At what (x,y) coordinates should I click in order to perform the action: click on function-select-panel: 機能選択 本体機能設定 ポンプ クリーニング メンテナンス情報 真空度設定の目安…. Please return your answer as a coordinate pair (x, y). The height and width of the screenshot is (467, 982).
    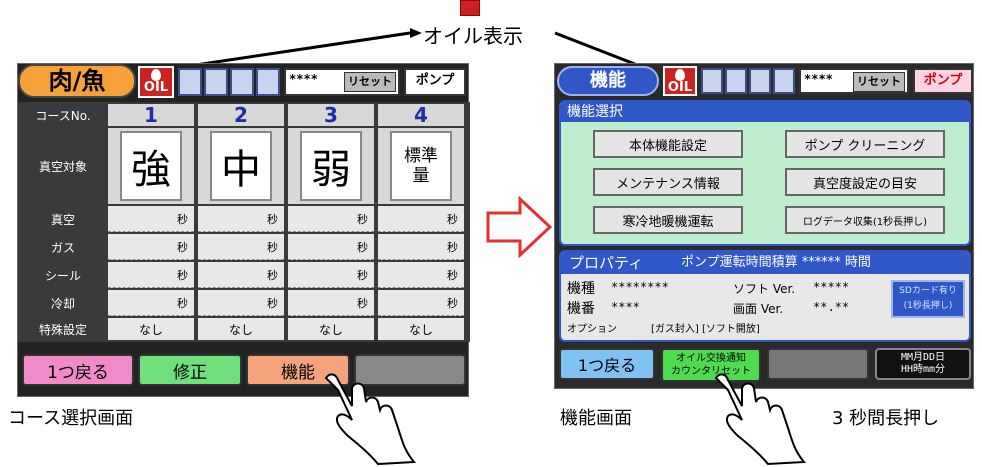
    Looking at the image, I should click on (765, 173).